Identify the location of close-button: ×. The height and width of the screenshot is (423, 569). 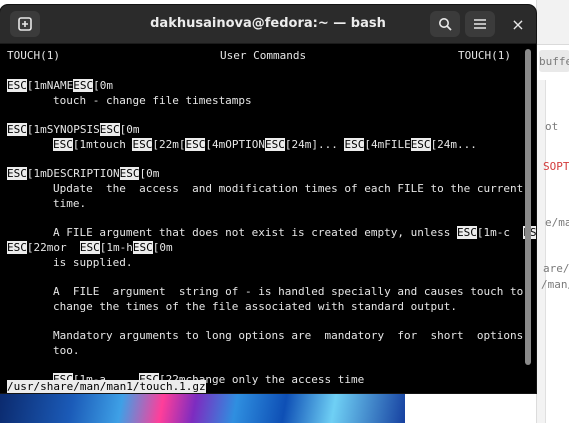
(518, 24).